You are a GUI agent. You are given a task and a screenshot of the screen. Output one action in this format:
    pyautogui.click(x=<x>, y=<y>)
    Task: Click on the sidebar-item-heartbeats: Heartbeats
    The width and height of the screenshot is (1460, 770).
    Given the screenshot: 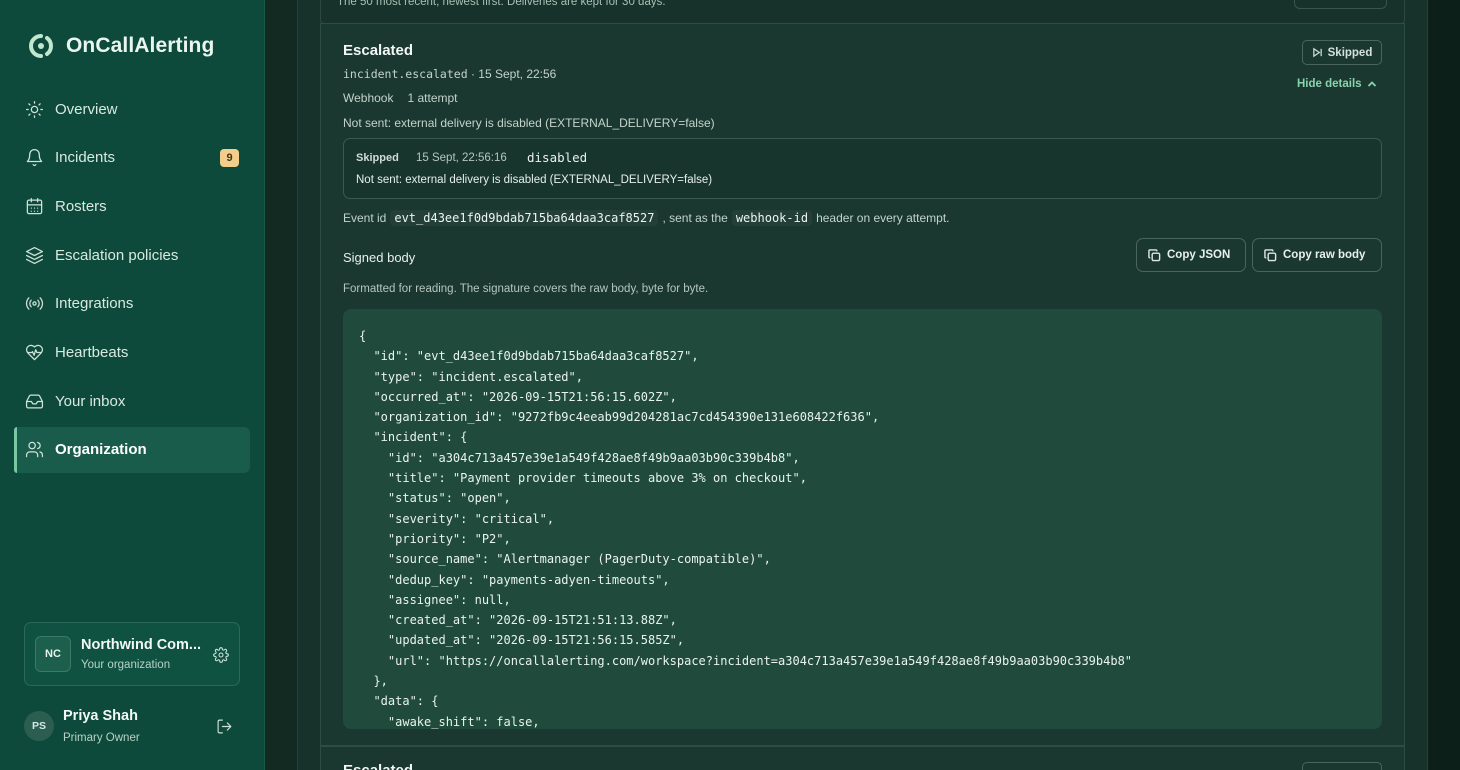 What is the action you would take?
    pyautogui.click(x=132, y=352)
    